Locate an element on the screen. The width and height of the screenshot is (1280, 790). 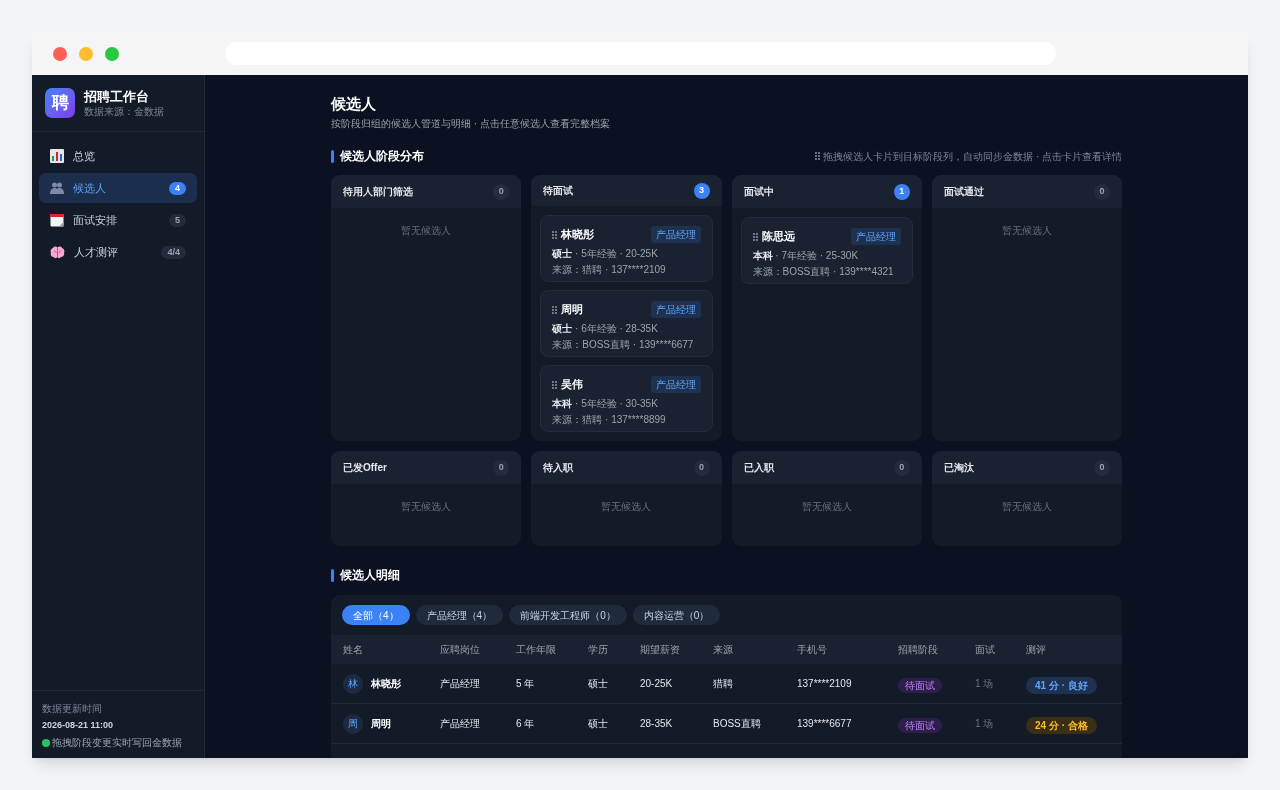
candidate-info: 硕士 · 5年经验 · 20-25K is located at coordinates (605, 254).